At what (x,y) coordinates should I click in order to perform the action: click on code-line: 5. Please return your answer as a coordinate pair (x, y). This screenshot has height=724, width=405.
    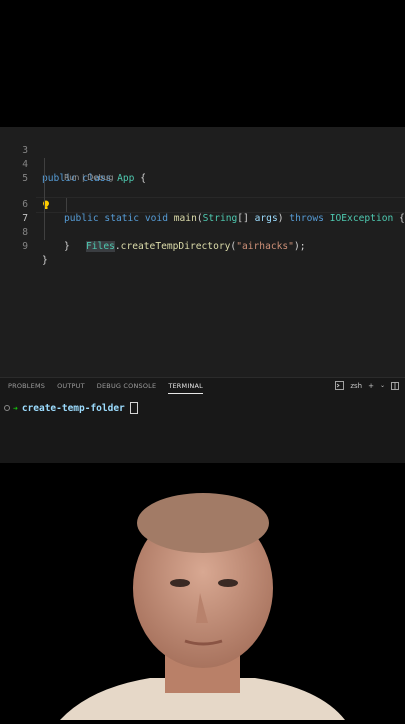
    Looking at the image, I should click on (202, 171).